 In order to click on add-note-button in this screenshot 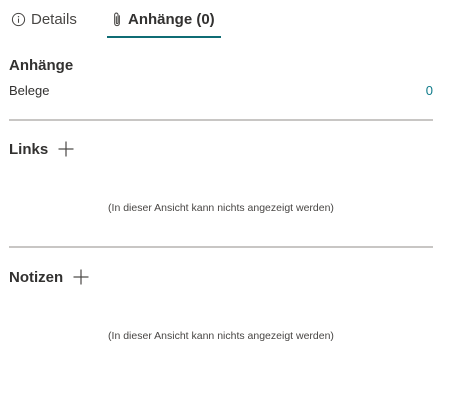, I will do `click(81, 277)`.